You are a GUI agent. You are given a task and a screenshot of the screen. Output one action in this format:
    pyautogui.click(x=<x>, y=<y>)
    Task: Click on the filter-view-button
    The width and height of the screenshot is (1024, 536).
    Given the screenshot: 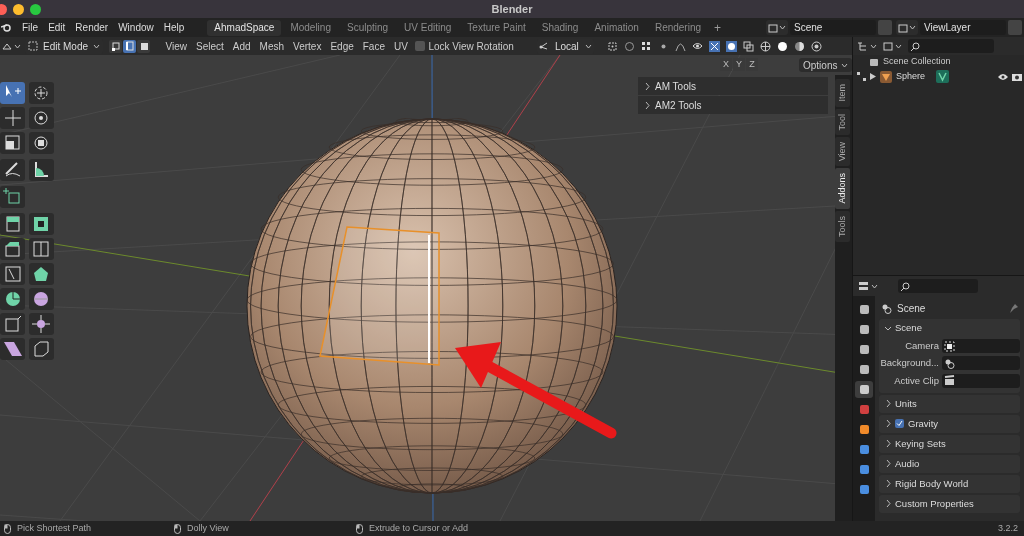 What is the action you would take?
    pyautogui.click(x=892, y=46)
    